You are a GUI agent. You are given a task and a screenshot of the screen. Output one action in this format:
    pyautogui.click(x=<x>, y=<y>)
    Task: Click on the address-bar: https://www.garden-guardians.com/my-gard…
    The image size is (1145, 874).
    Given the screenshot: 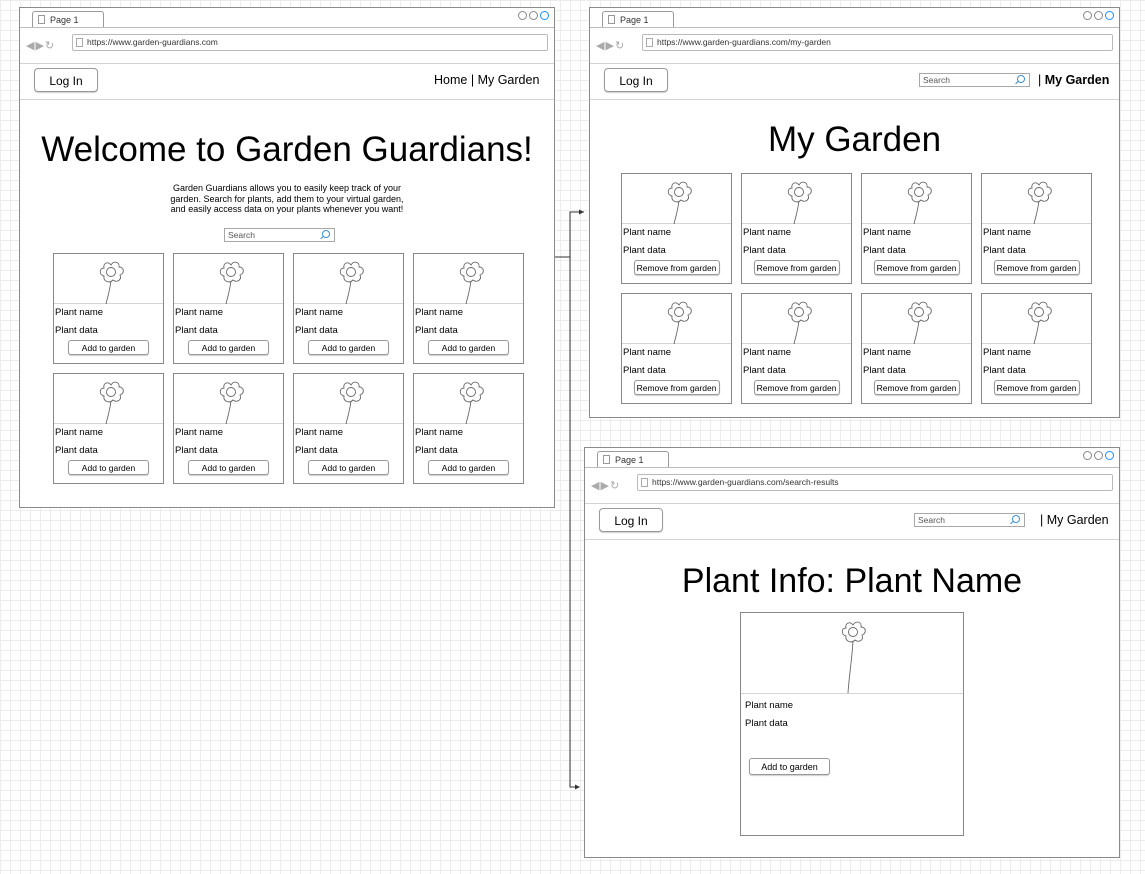 What is the action you would take?
    pyautogui.click(x=877, y=42)
    